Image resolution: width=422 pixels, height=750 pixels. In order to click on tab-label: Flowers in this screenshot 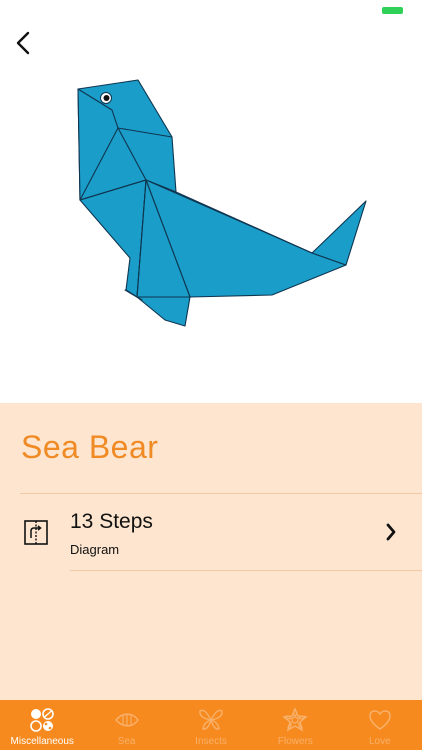, I will do `click(295, 741)`.